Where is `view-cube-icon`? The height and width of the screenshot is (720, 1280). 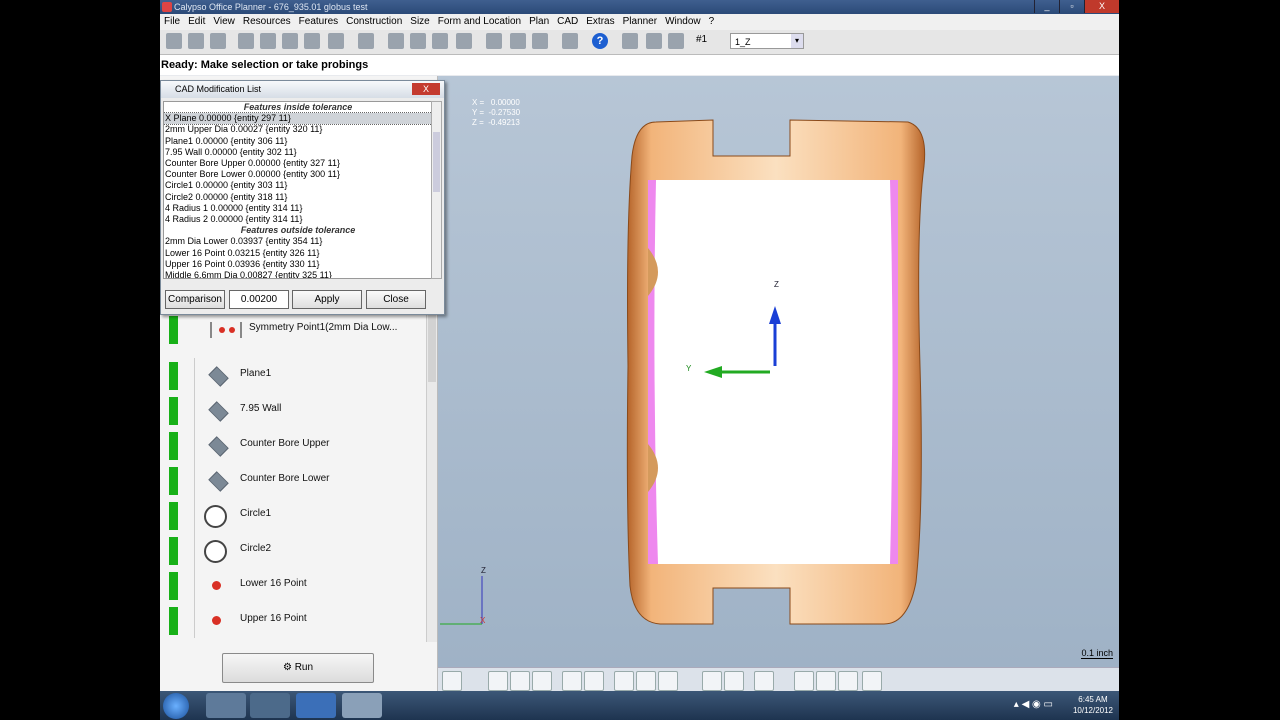 view-cube-icon is located at coordinates (572, 681).